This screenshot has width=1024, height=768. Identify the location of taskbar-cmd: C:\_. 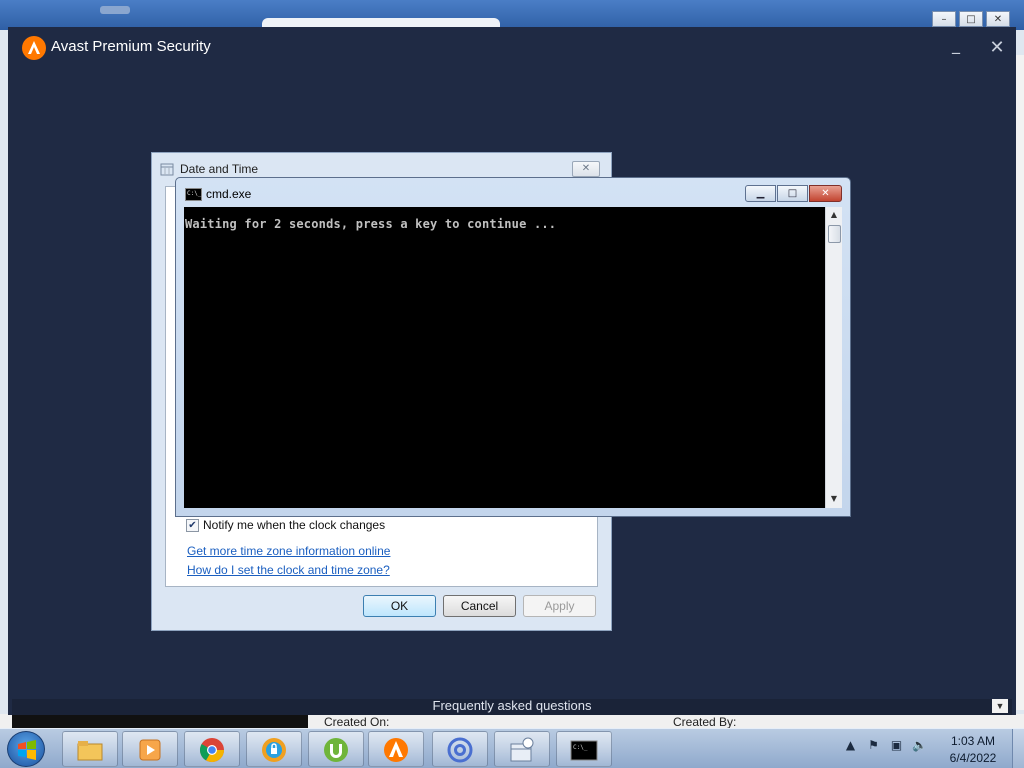
(584, 749).